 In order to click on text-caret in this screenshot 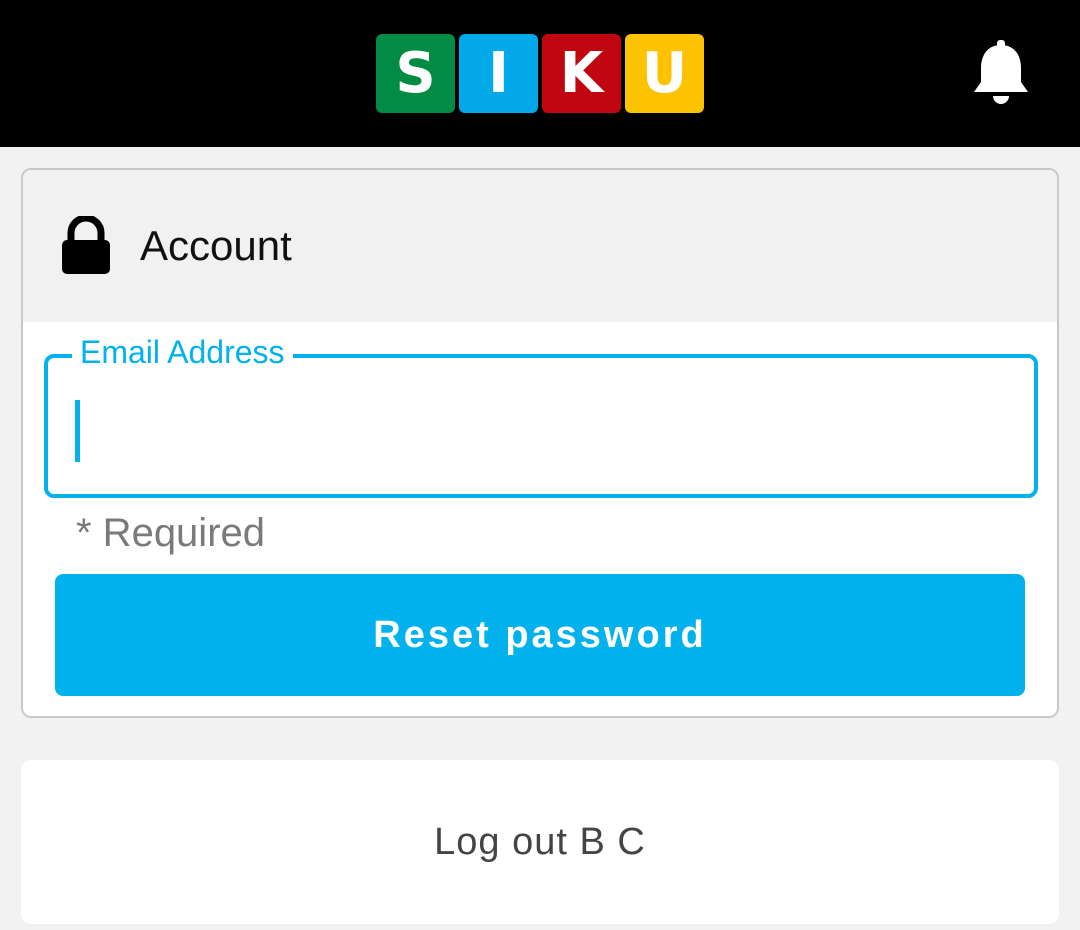, I will do `click(77, 431)`.